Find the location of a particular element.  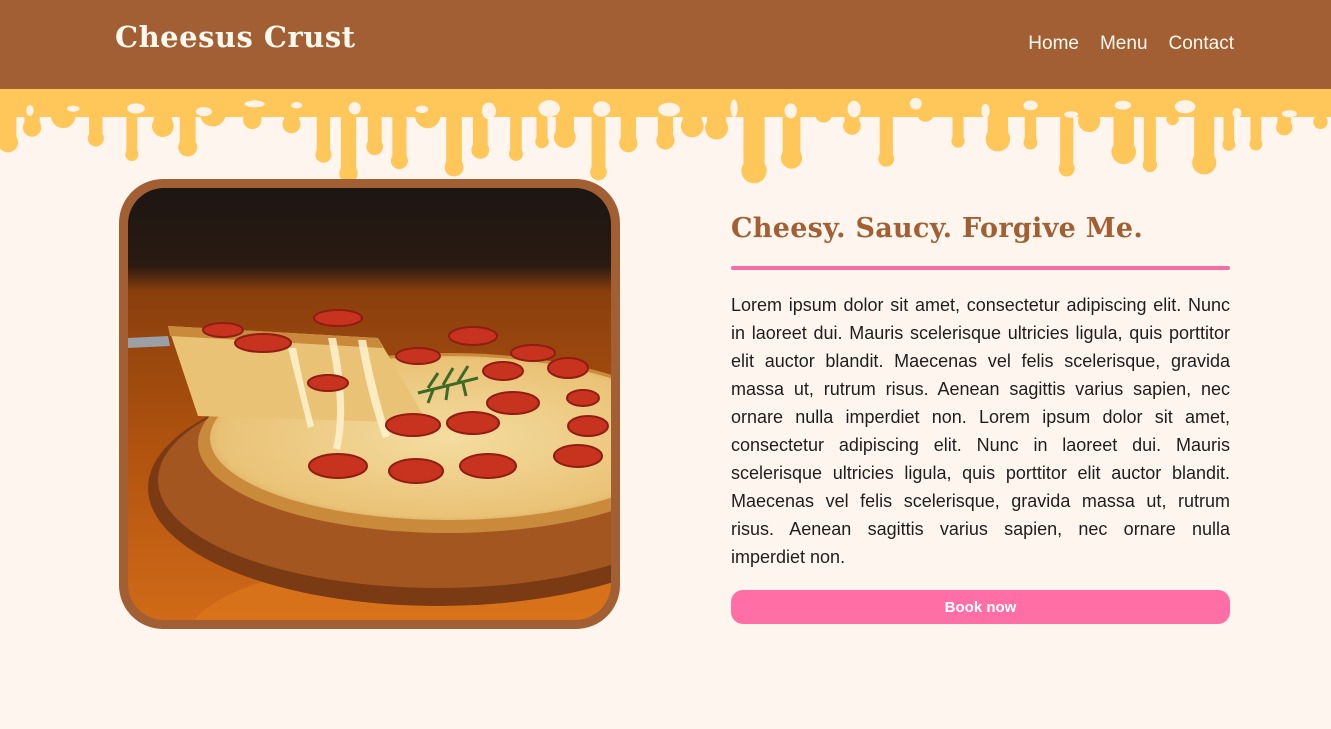

site-header: Cheesus Crust Home Menu Contact is located at coordinates (665, 44).